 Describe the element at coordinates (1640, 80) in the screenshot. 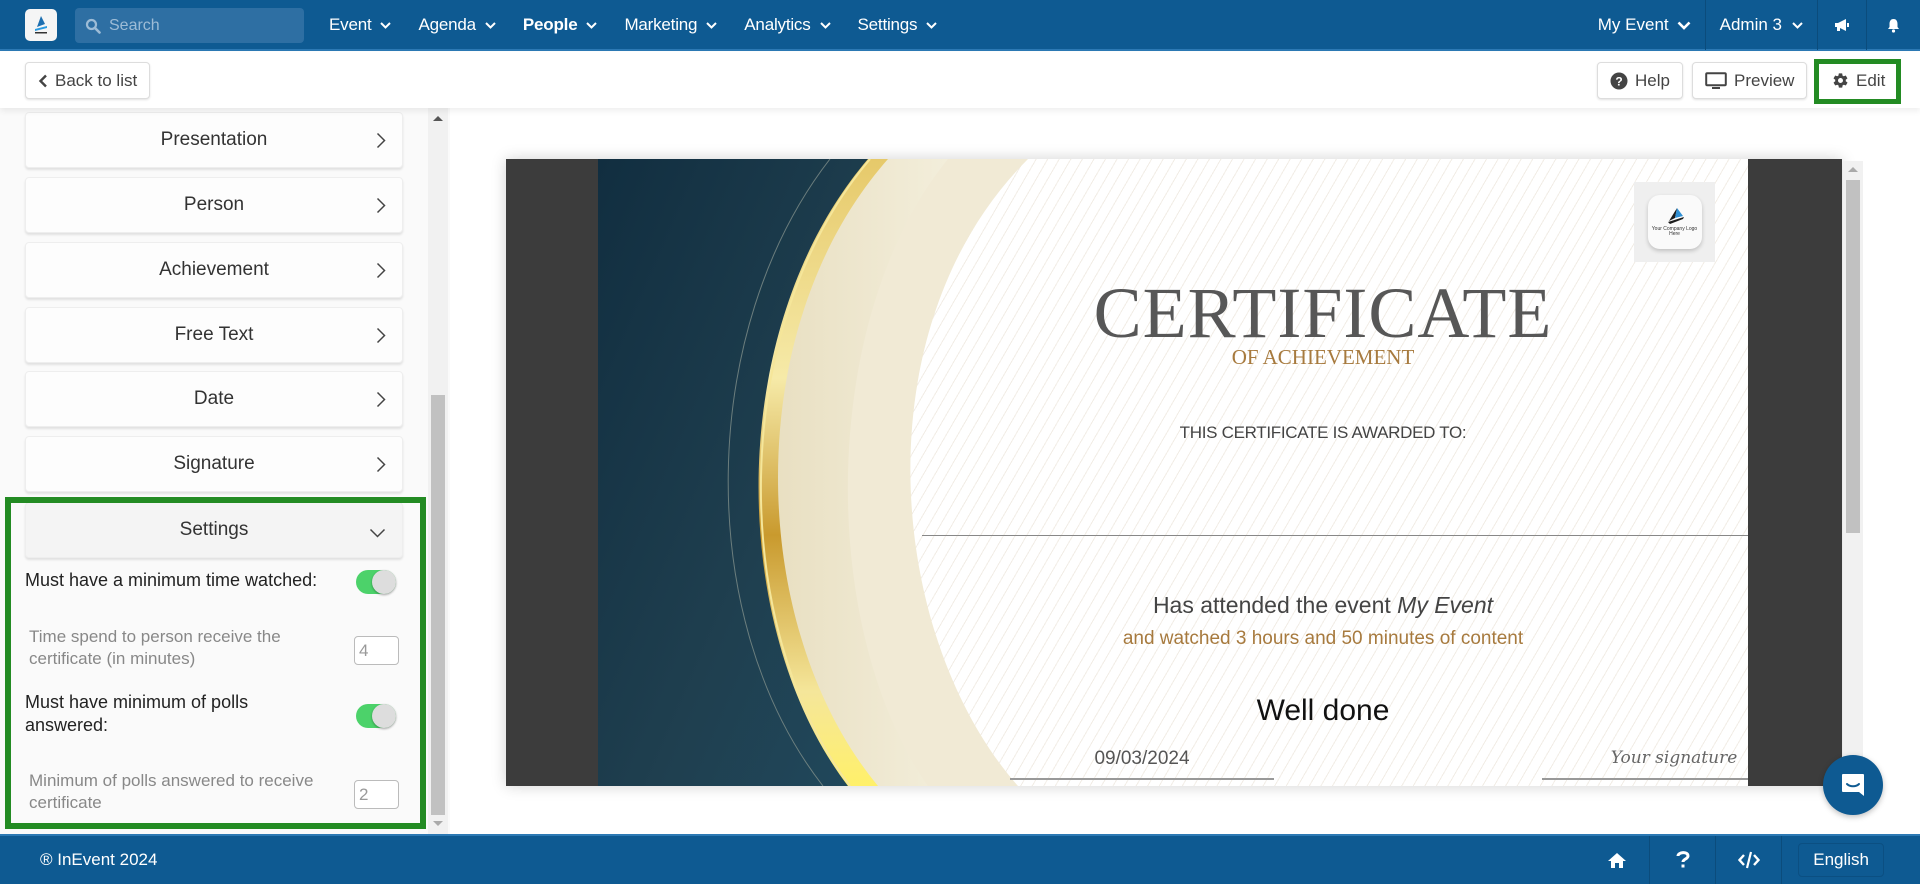

I see `help-button: ? Help` at that location.